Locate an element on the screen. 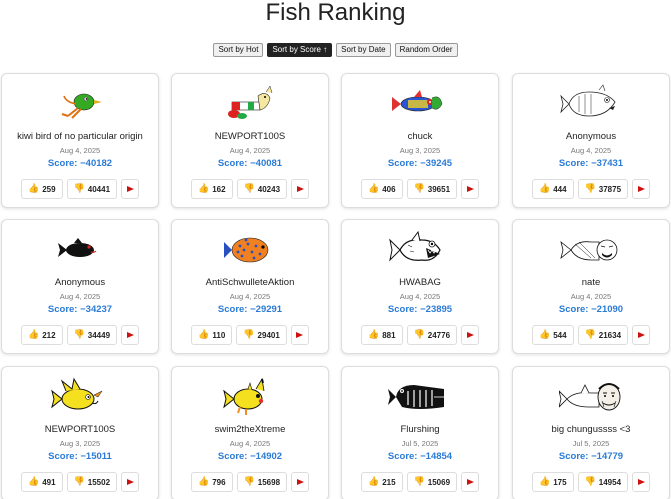 This screenshot has height=499, width=671. downvote-button: 👎 40441 is located at coordinates (92, 189).